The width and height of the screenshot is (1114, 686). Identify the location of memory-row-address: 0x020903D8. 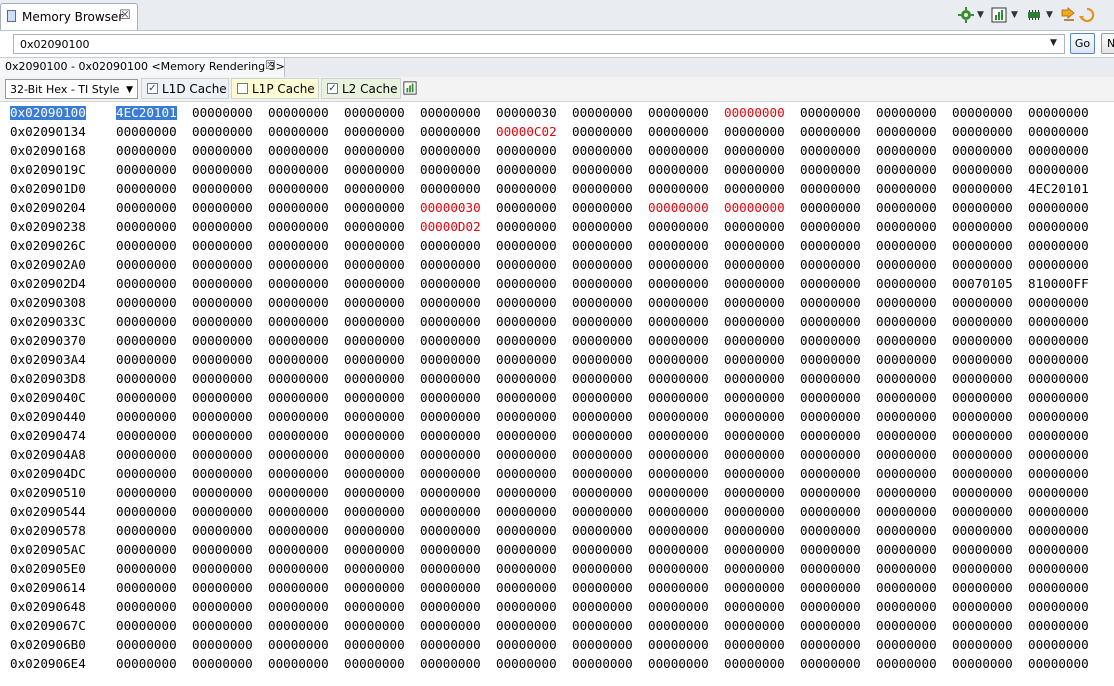
(48, 379).